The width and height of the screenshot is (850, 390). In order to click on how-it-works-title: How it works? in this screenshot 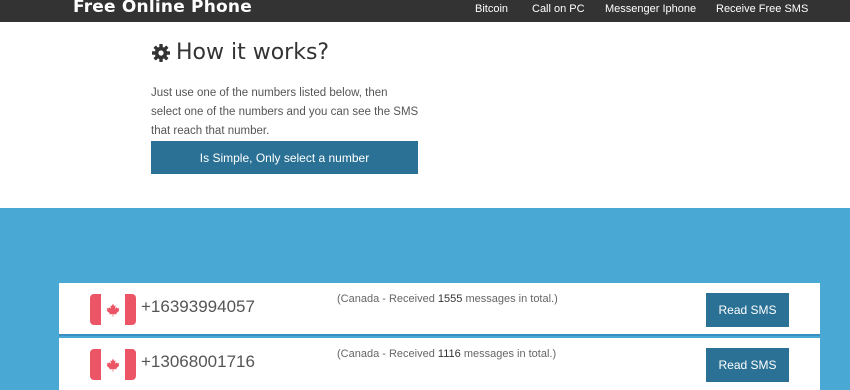, I will do `click(253, 52)`.